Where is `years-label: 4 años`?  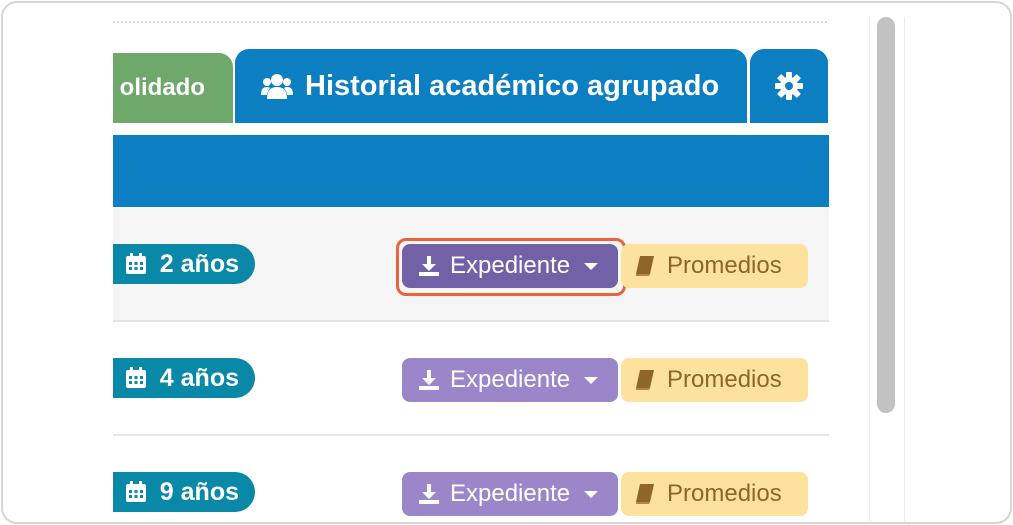
years-label: 4 años is located at coordinates (199, 377).